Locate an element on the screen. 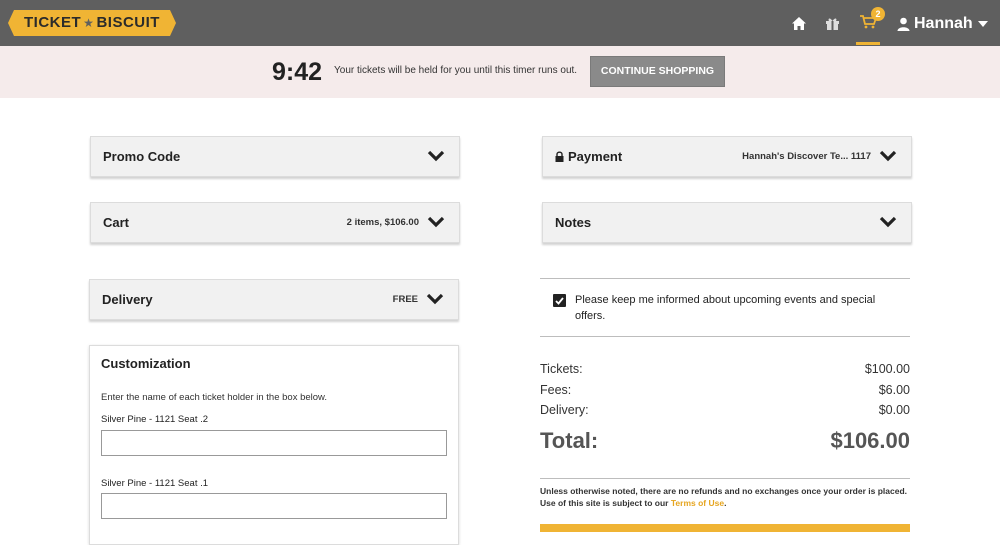 Image resolution: width=1000 pixels, height=545 pixels. continue-shopping-button: CONTINUE SHOPPING is located at coordinates (657, 71).